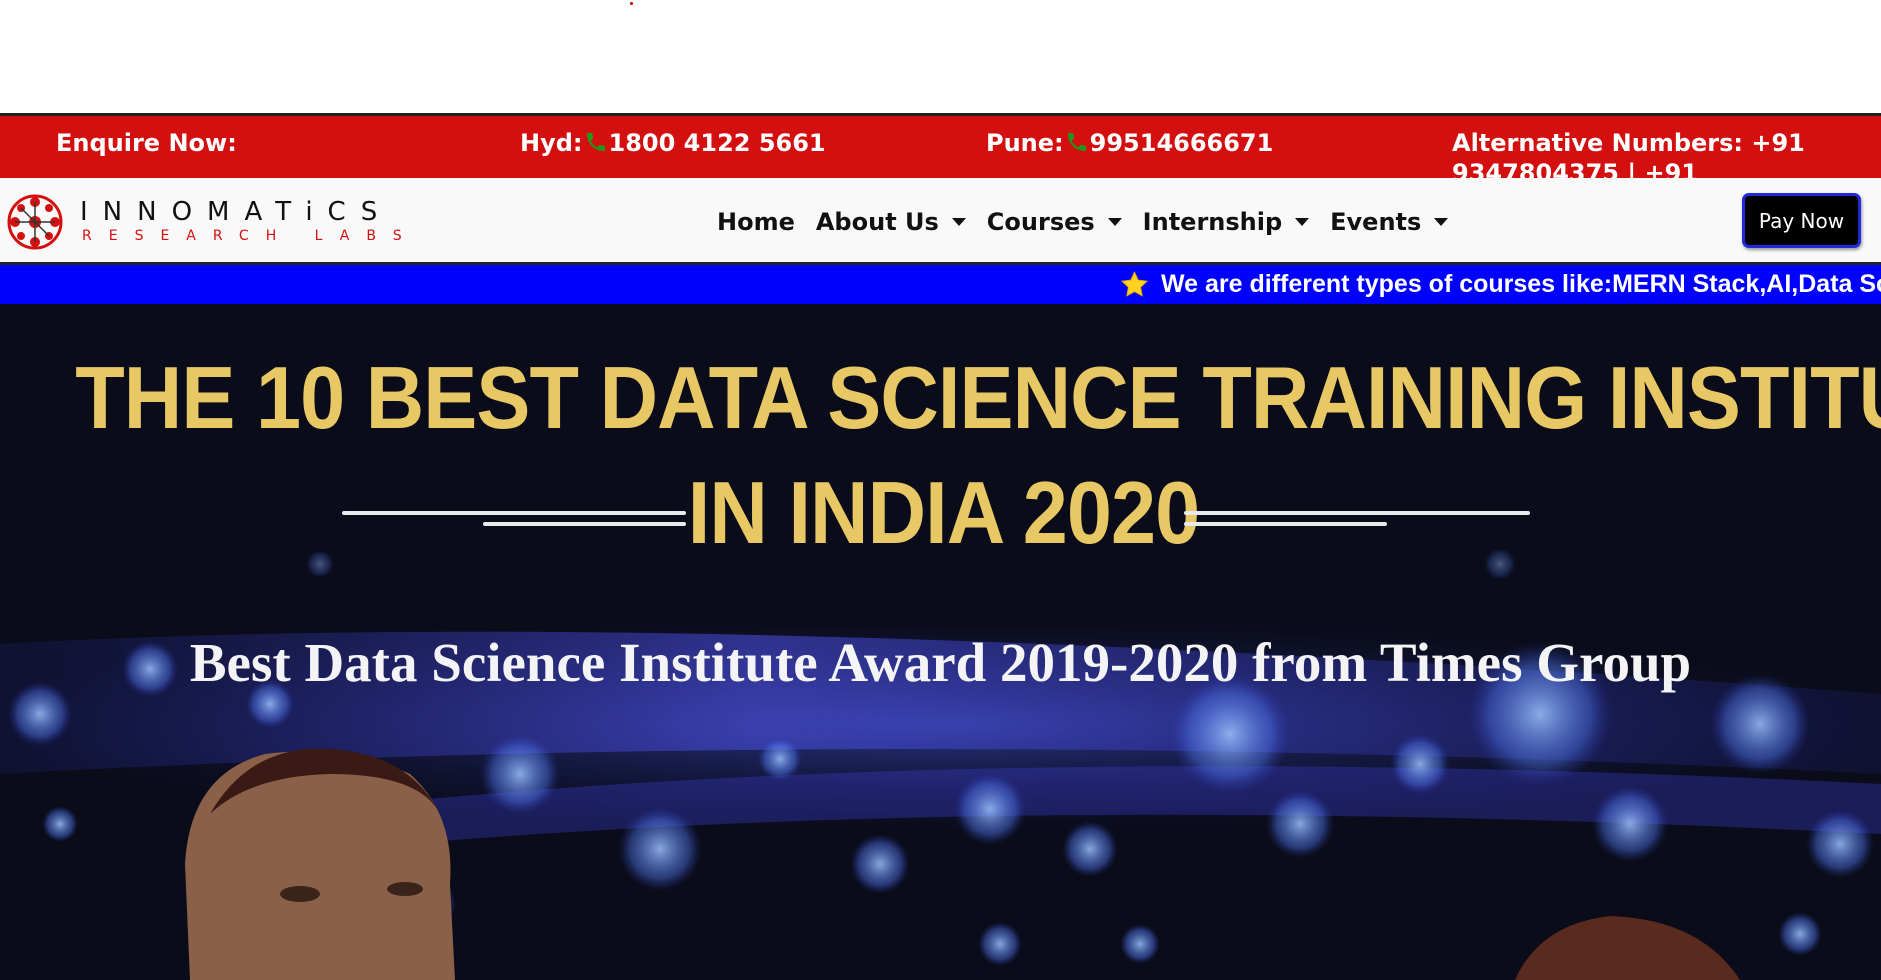  What do you see at coordinates (35, 222) in the screenshot?
I see `logo-mark-icon` at bounding box center [35, 222].